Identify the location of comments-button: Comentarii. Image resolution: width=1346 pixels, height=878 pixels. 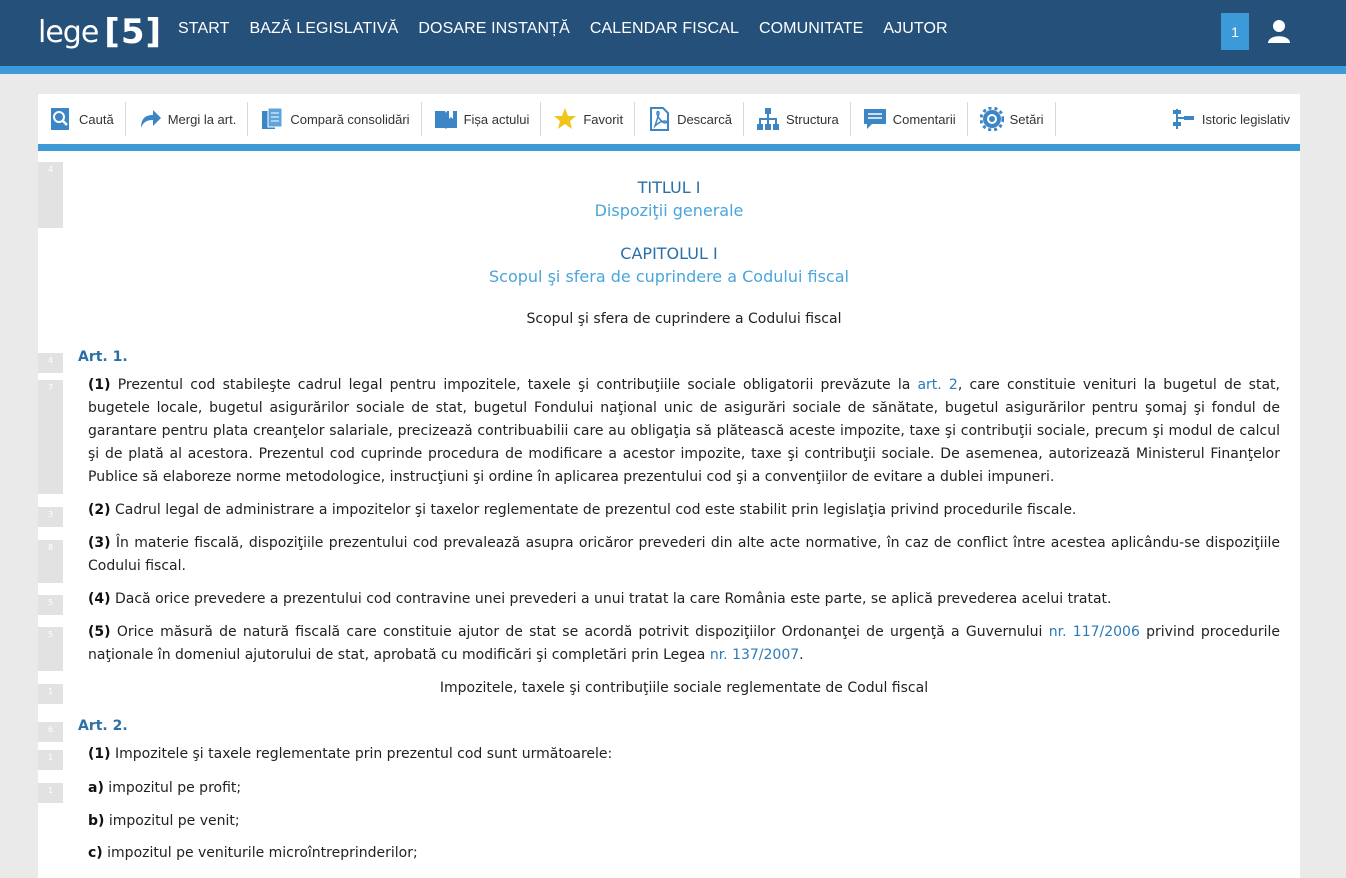
(909, 119).